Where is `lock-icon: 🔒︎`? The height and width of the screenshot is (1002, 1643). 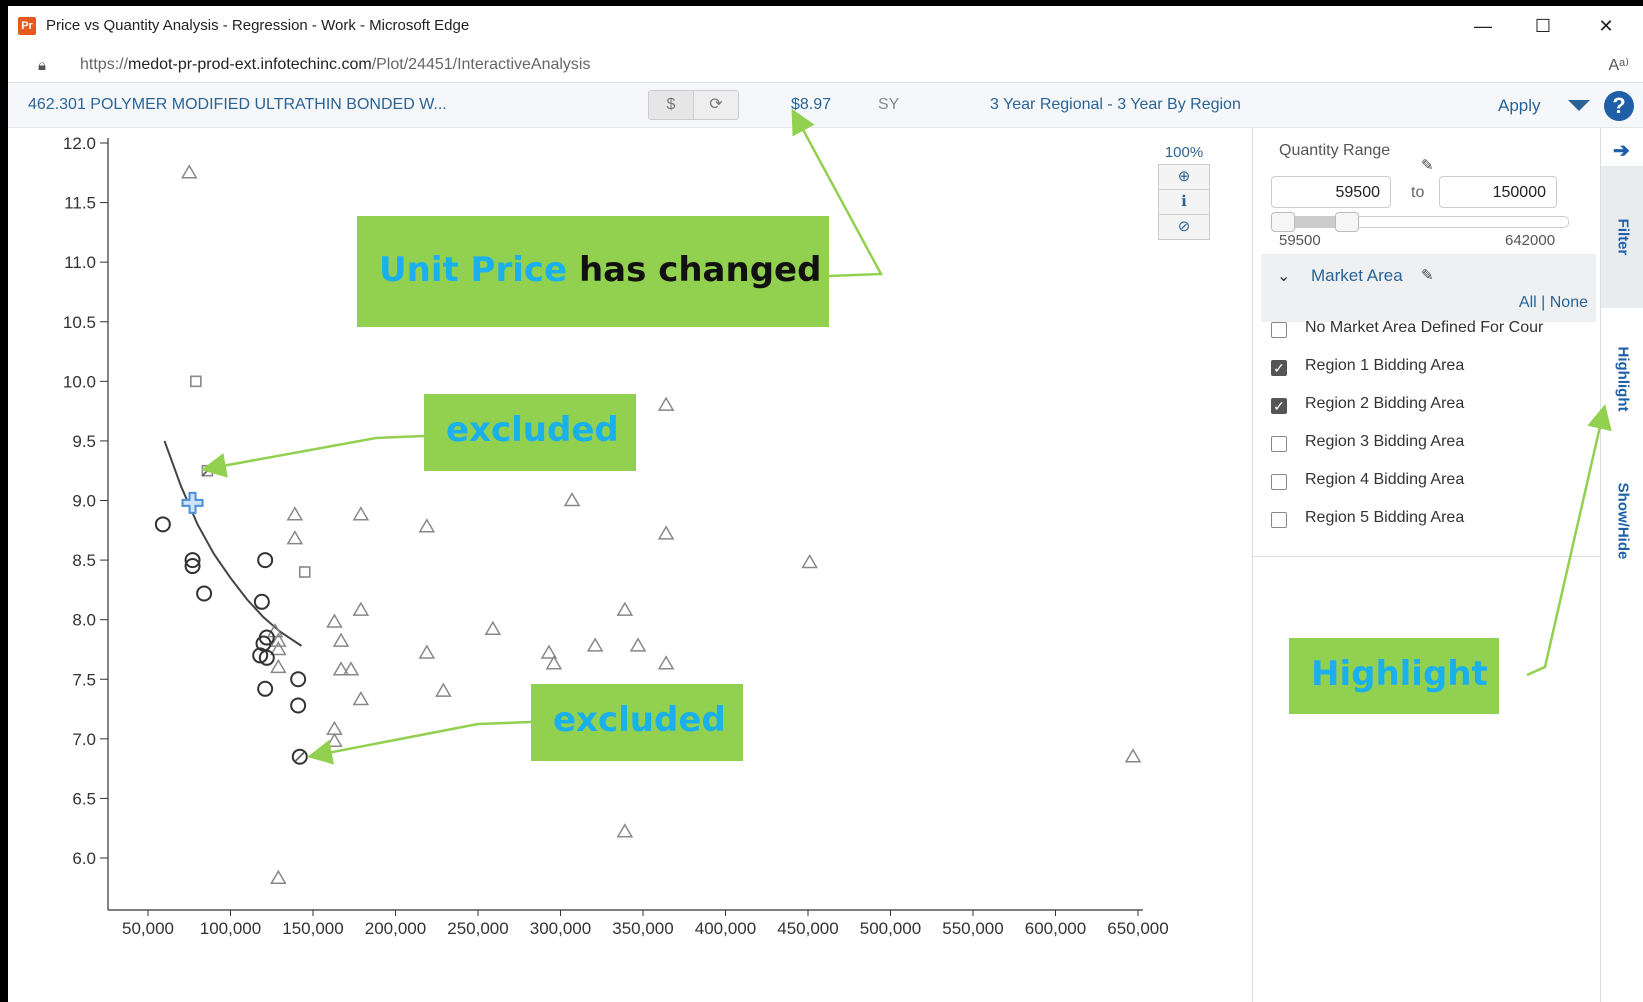 lock-icon: 🔒︎ is located at coordinates (42, 65).